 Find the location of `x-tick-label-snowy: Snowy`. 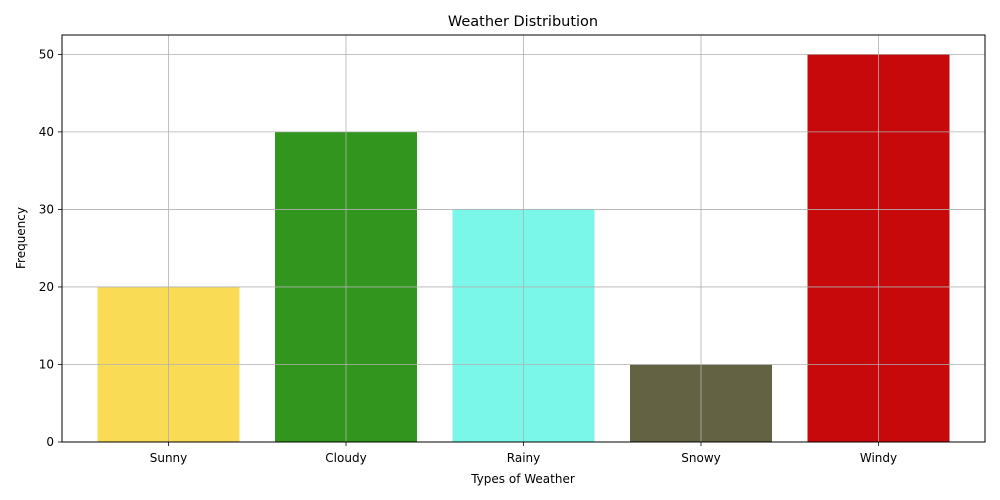

x-tick-label-snowy: Snowy is located at coordinates (700, 458).